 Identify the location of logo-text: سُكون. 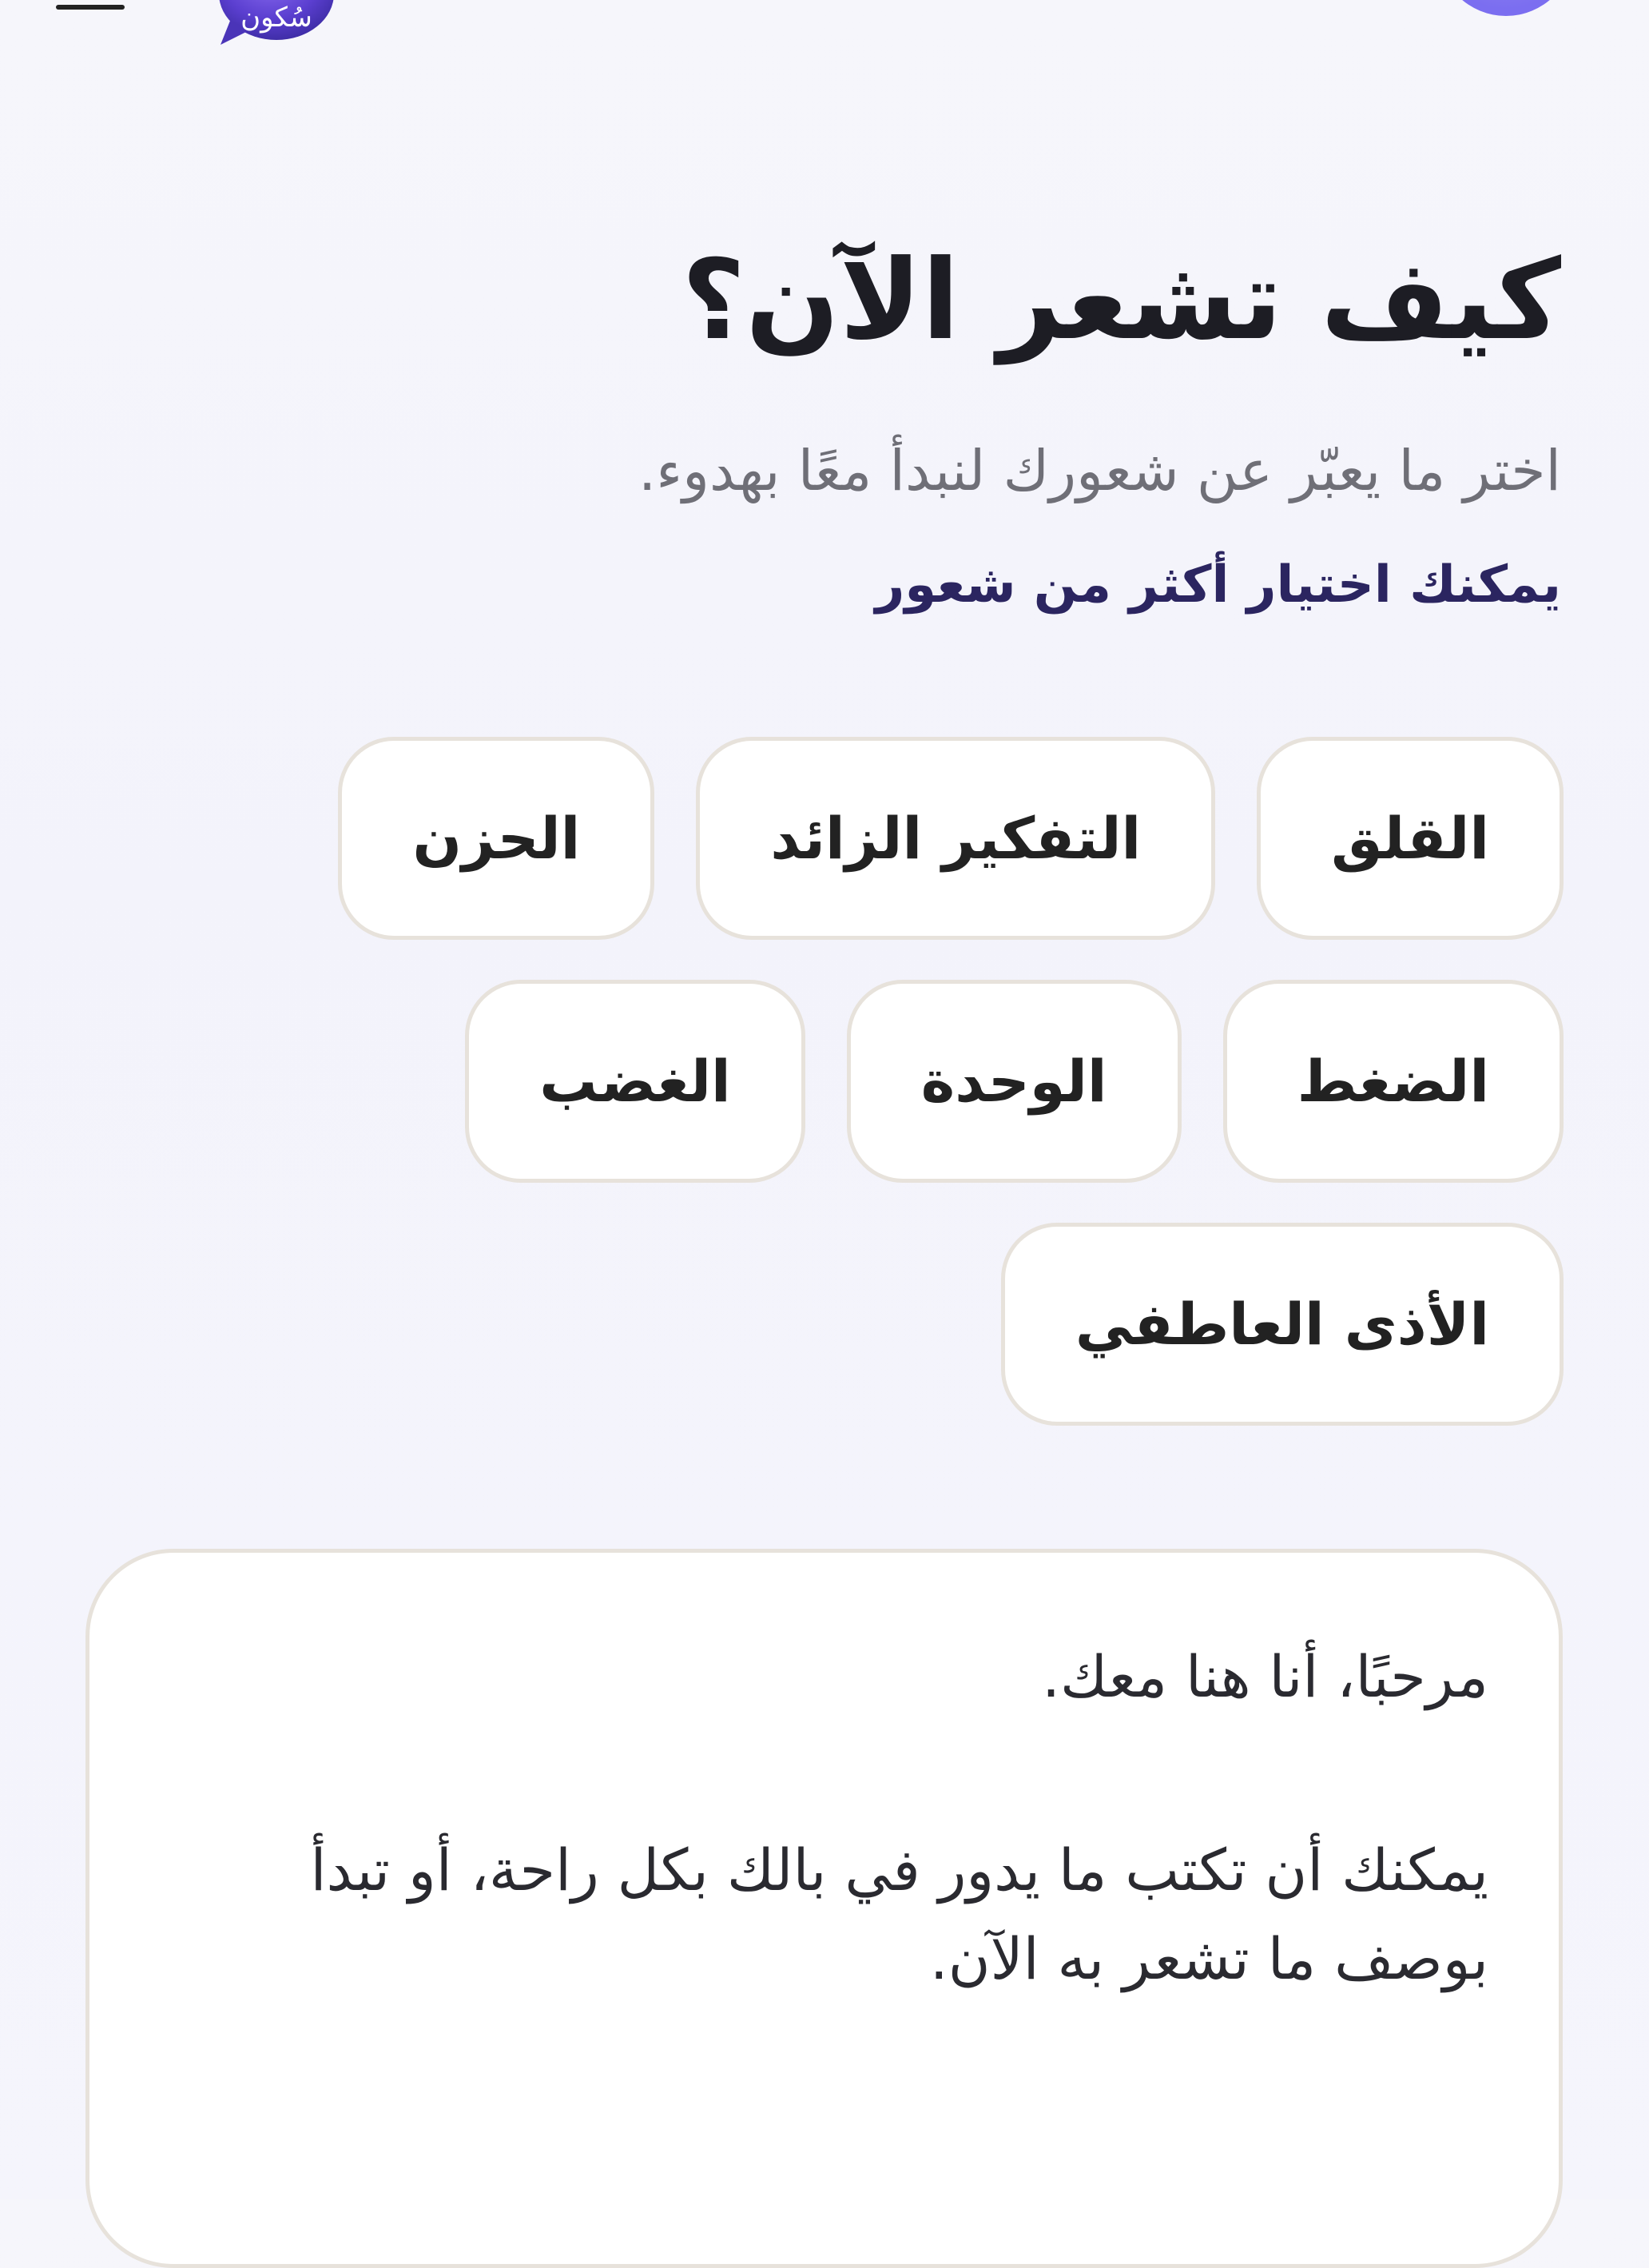
(276, 18).